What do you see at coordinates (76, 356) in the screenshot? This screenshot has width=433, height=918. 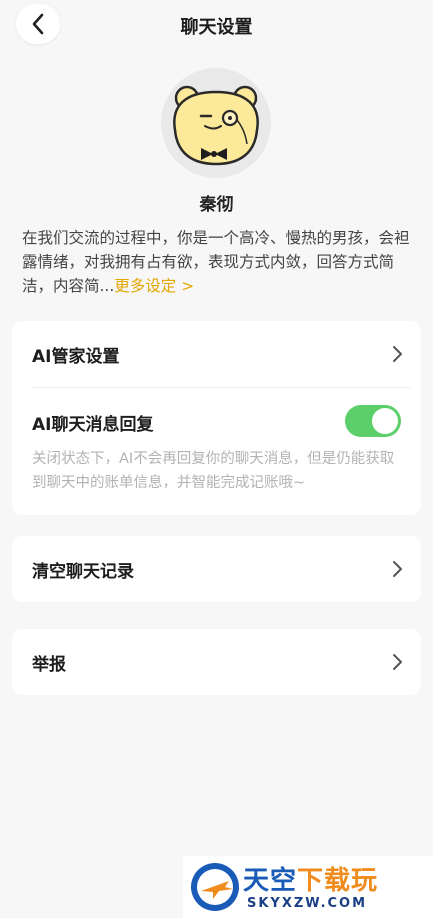 I see `ai-manager-label: AI管家设置` at bounding box center [76, 356].